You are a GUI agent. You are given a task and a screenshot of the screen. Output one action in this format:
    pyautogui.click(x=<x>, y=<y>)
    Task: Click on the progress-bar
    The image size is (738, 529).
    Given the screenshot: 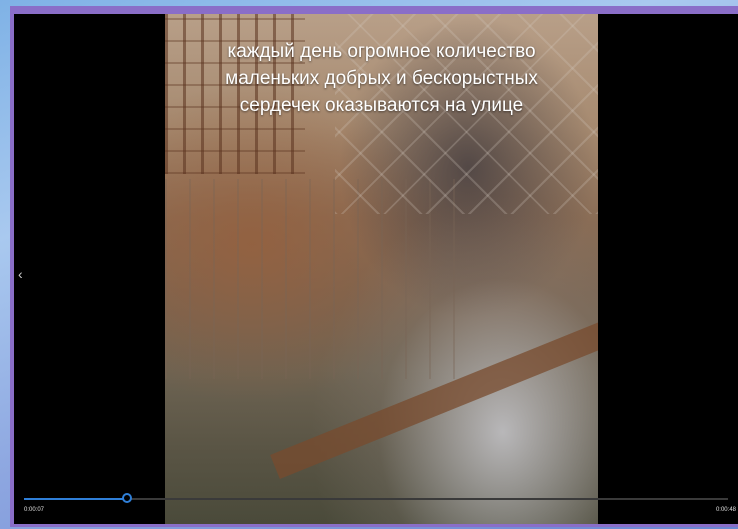 What is the action you would take?
    pyautogui.click(x=376, y=498)
    